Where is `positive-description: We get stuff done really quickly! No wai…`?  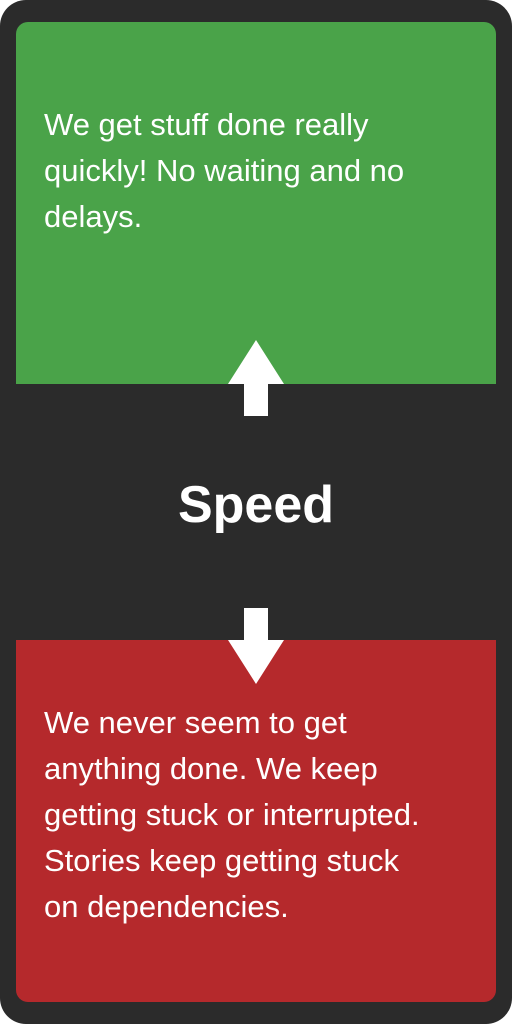
positive-description: We get stuff done really quickly! No wai… is located at coordinates (224, 170).